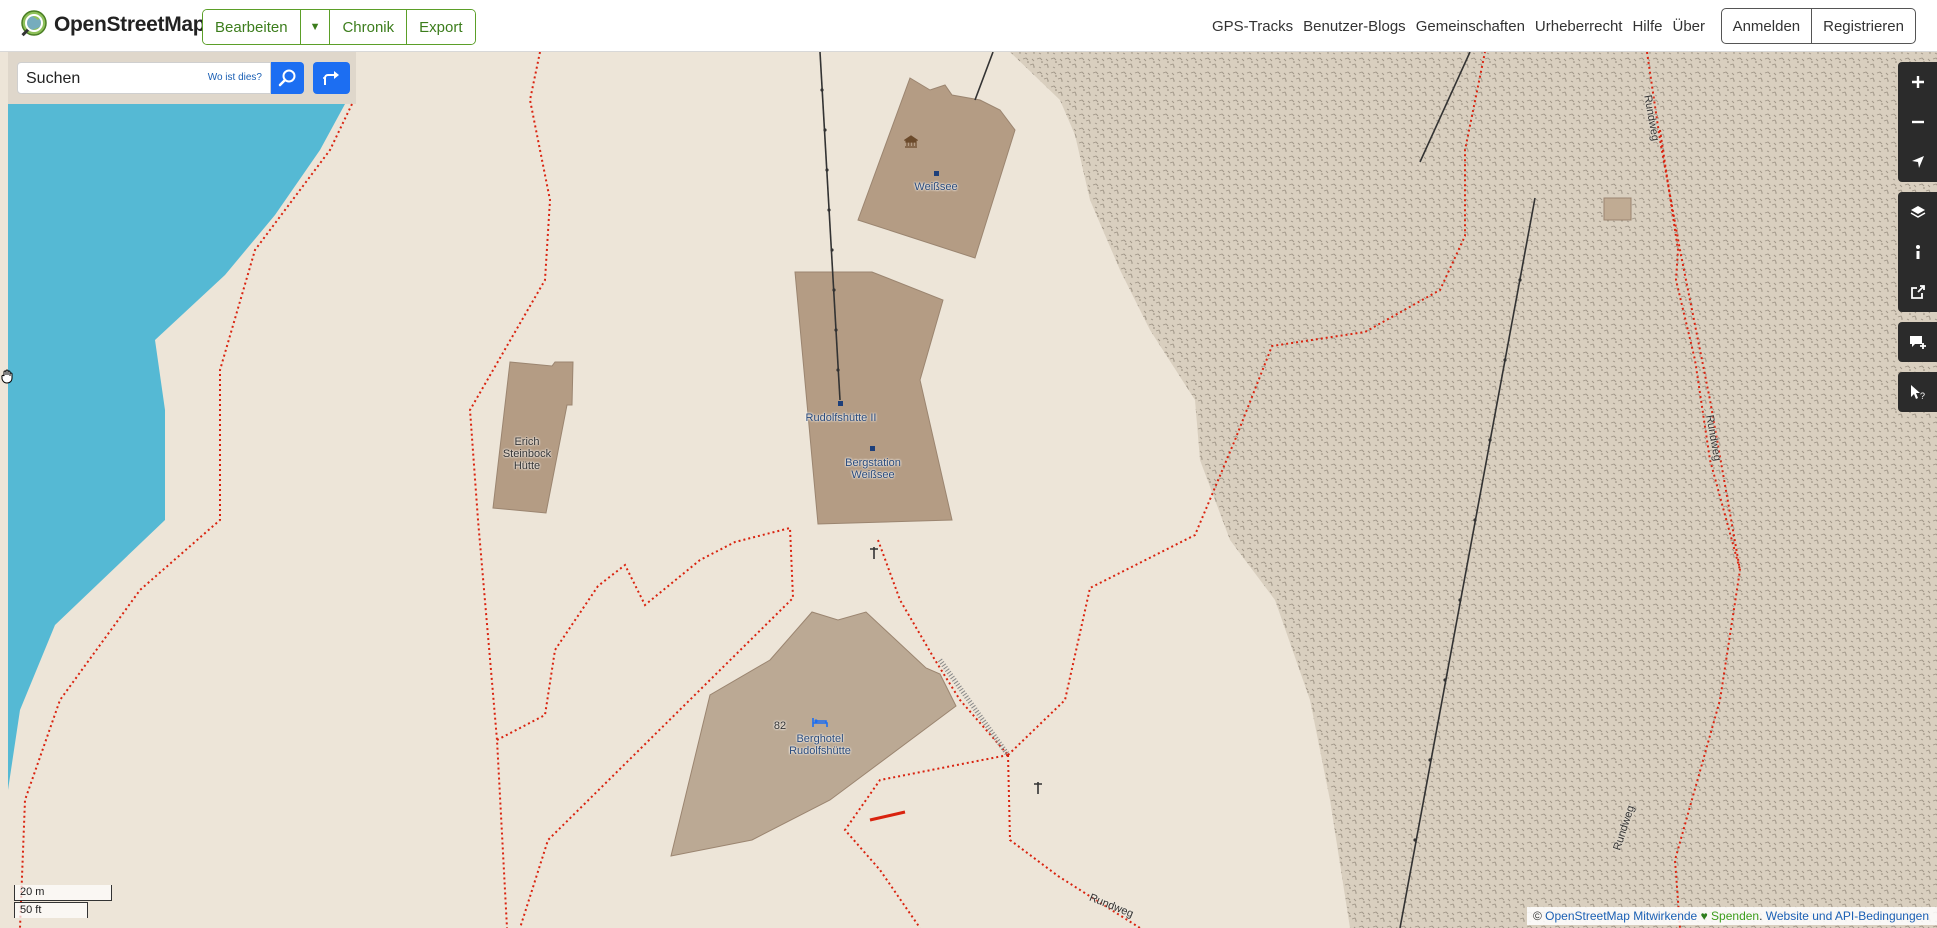 This screenshot has height=928, width=1937. I want to click on logo: OpenStreetMap, so click(112, 25).